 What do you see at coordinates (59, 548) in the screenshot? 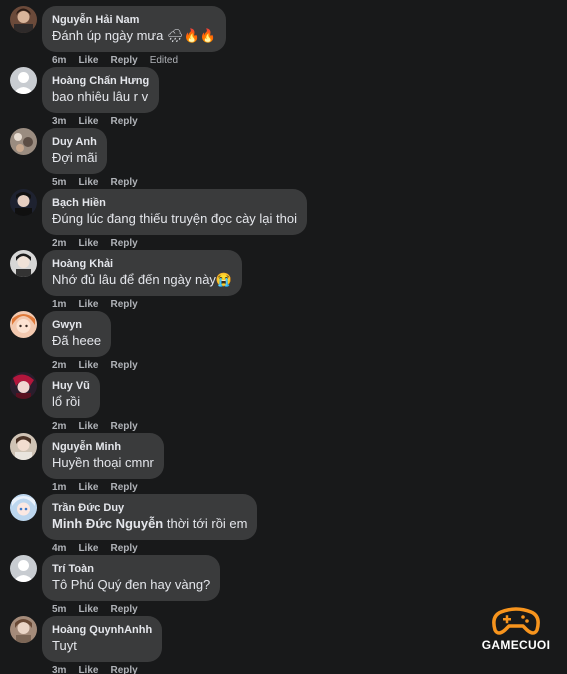
I see `comment-time: 4m` at bounding box center [59, 548].